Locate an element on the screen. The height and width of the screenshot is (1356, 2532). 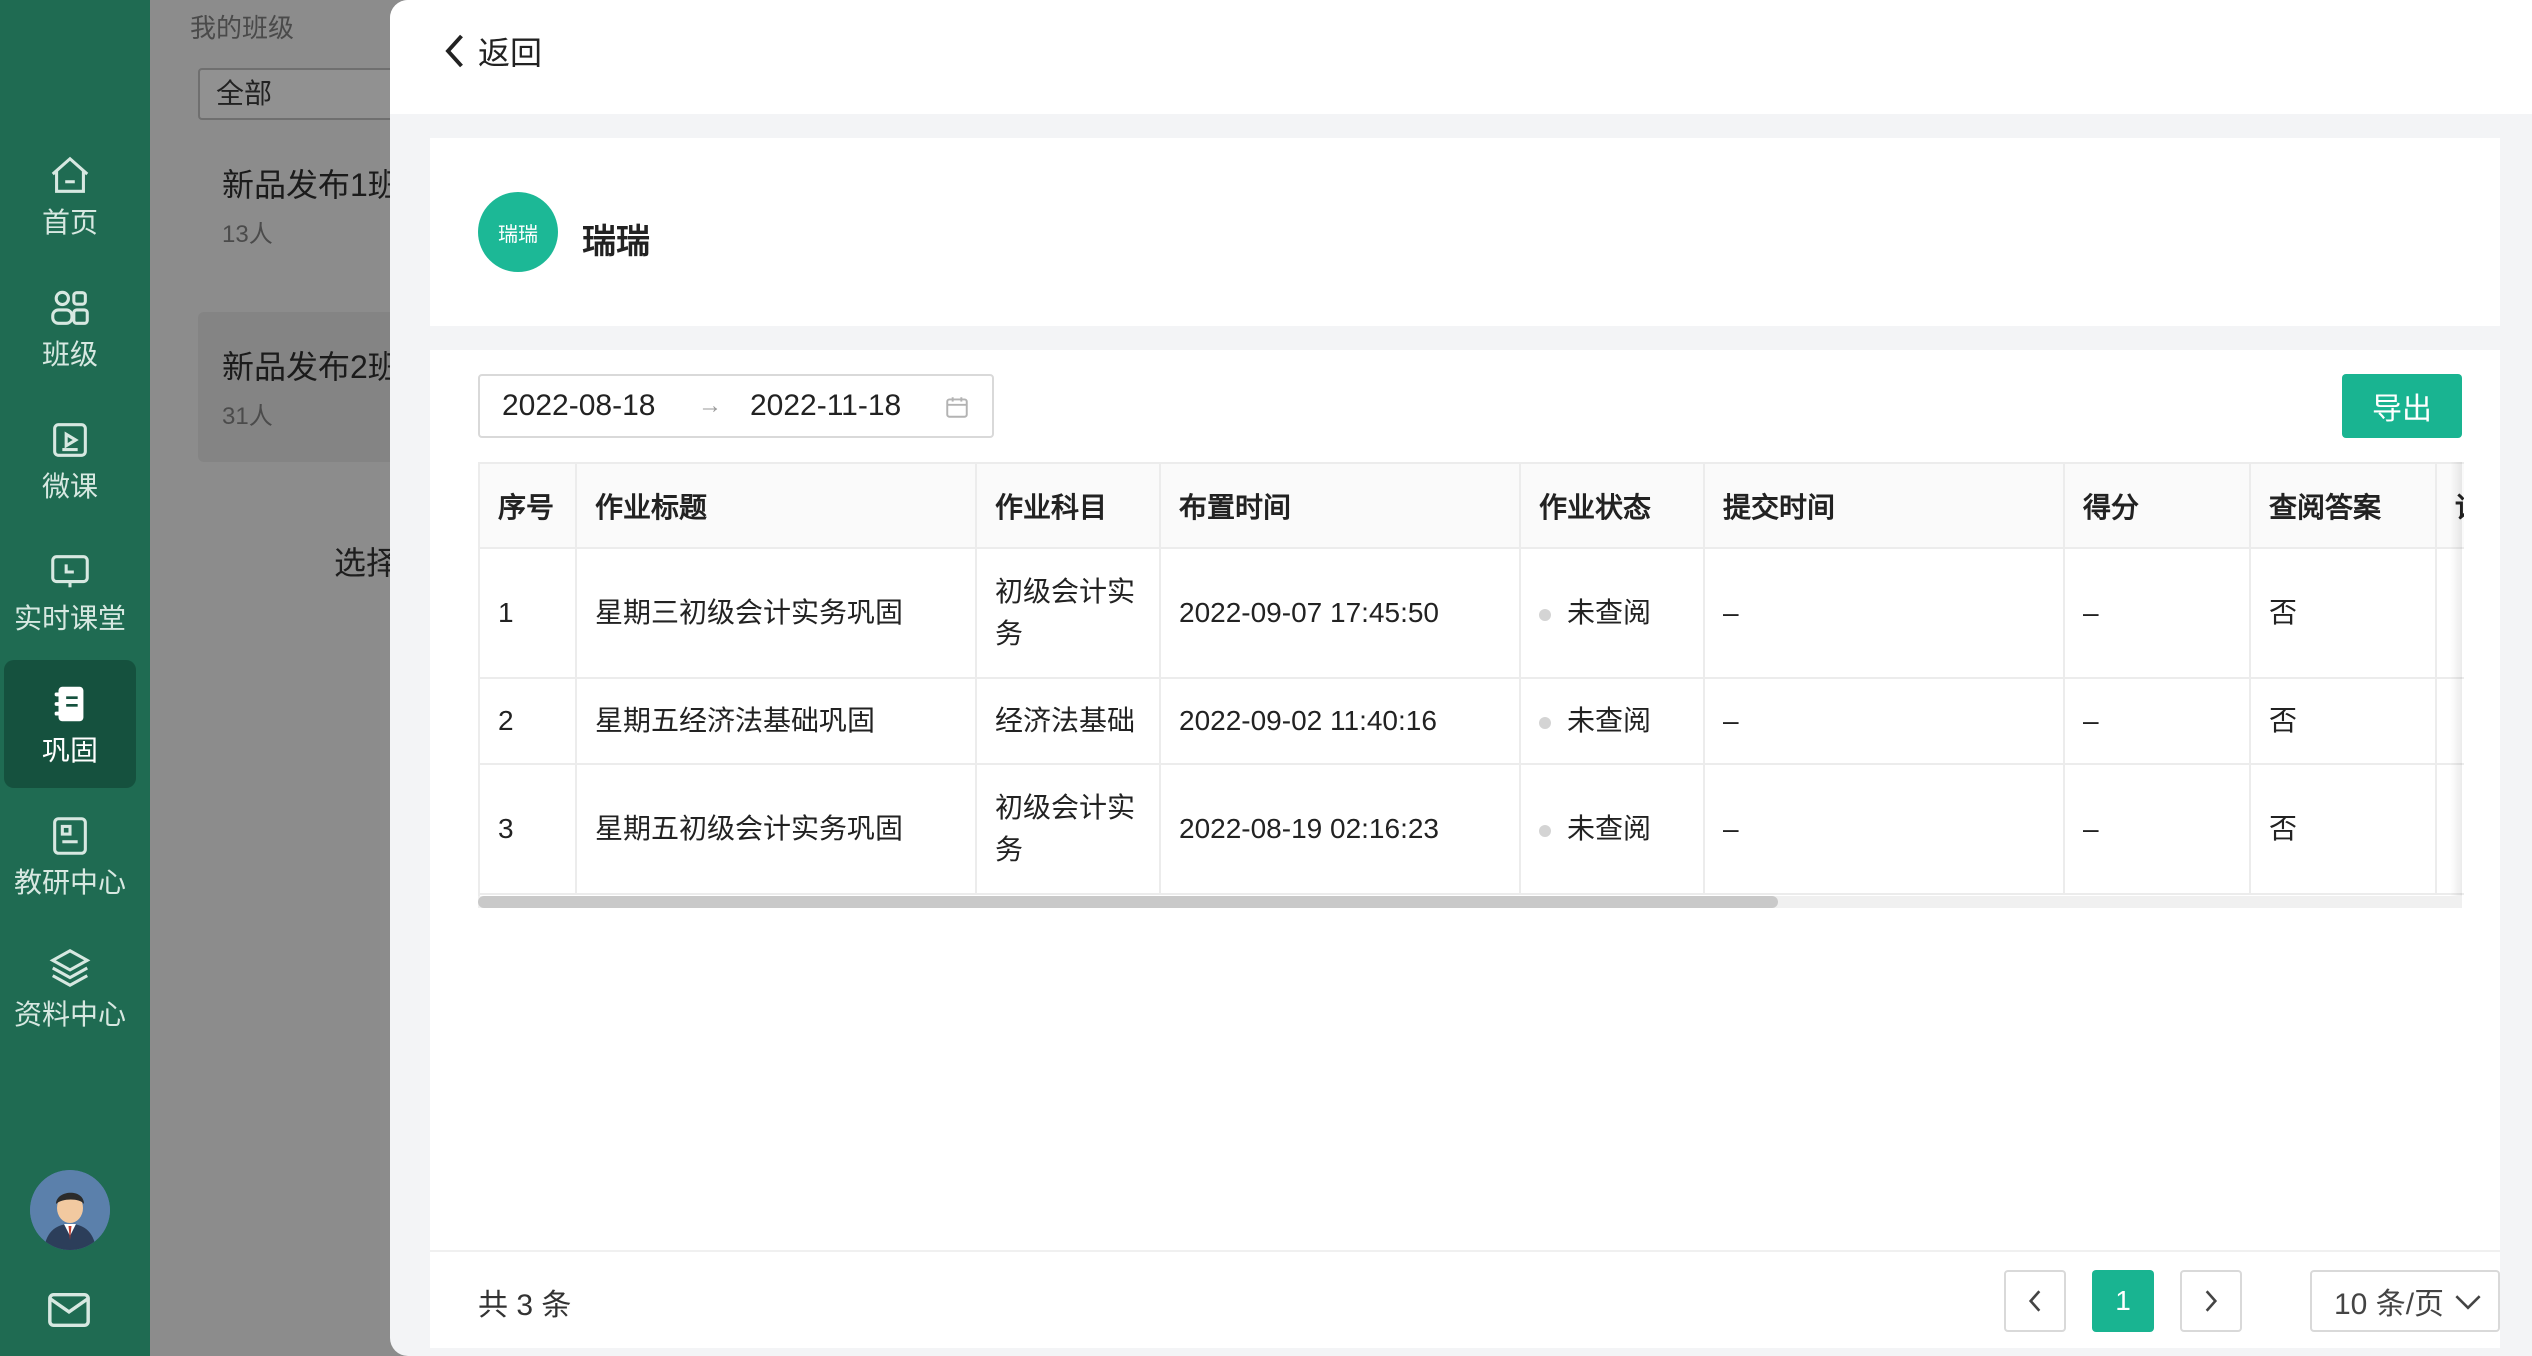
table-horizontal-scrollbar is located at coordinates (1470, 902).